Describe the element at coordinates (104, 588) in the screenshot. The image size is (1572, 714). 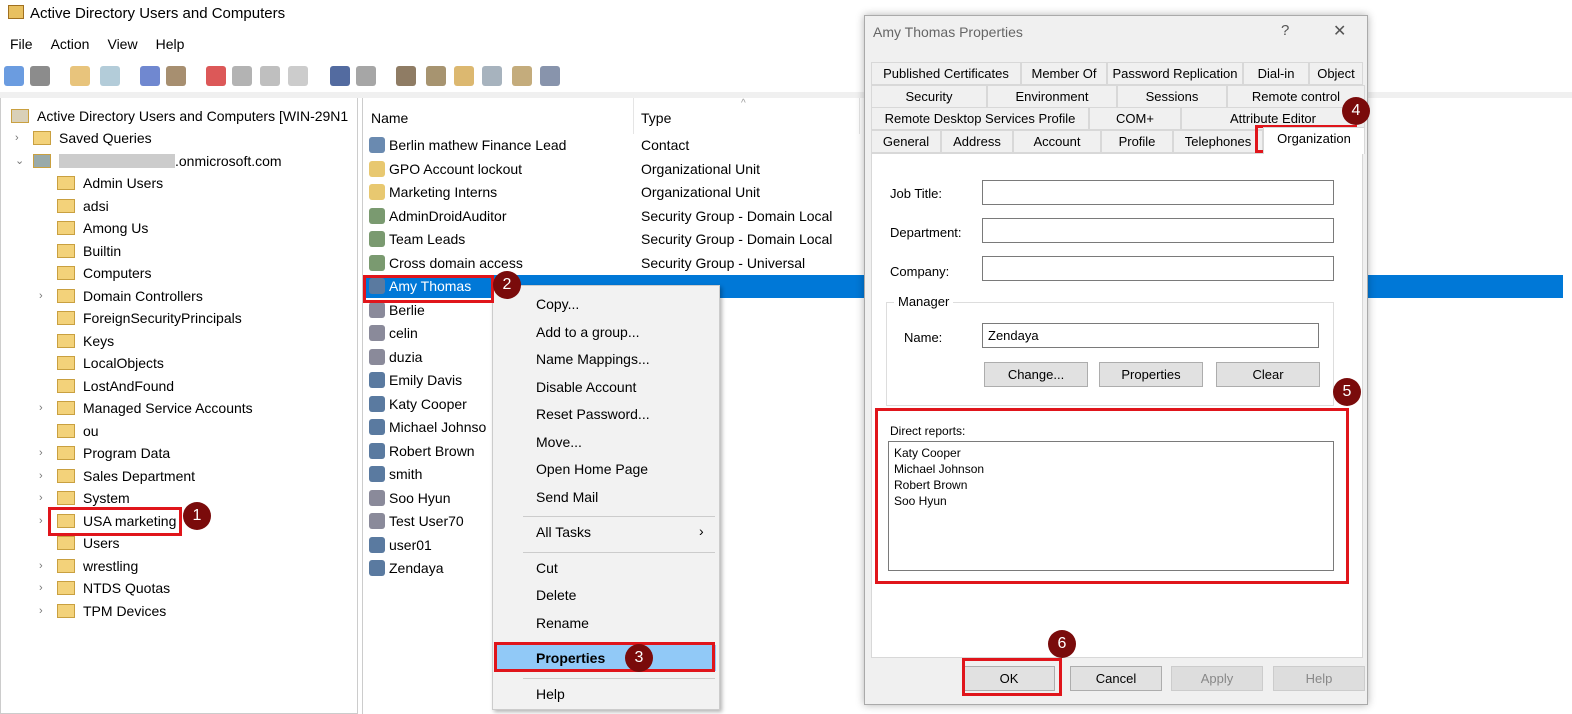
I see `tree-item: › NTDS Quotas` at that location.